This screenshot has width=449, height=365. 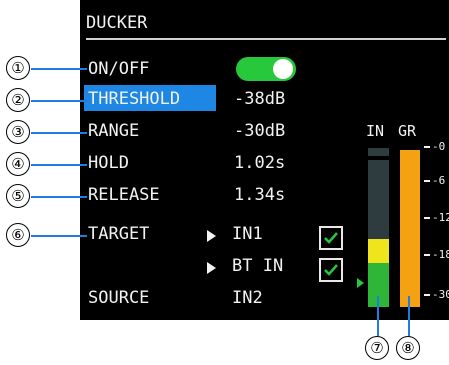 What do you see at coordinates (118, 234) in the screenshot?
I see `target-label: TARGET` at bounding box center [118, 234].